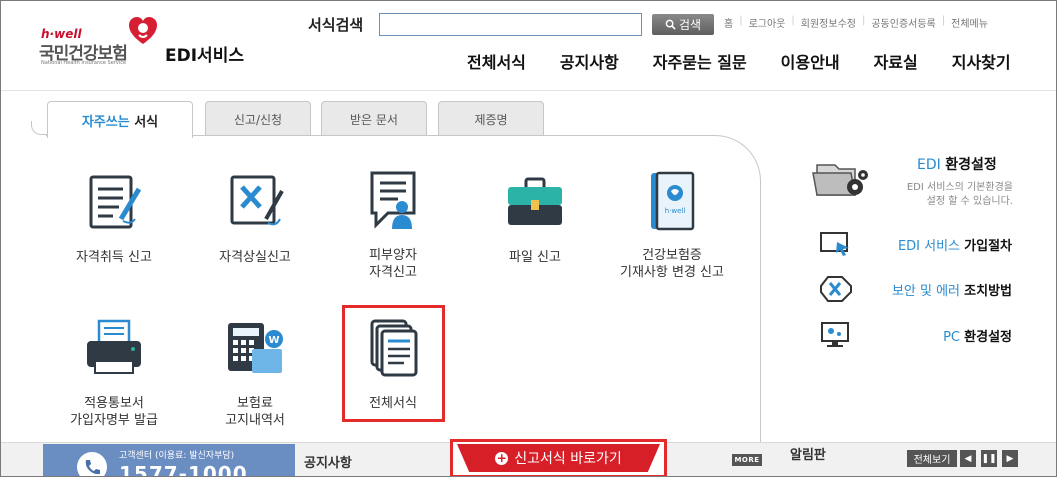 The height and width of the screenshot is (477, 1057). I want to click on nav-item-guide: 이용안내, so click(810, 61).